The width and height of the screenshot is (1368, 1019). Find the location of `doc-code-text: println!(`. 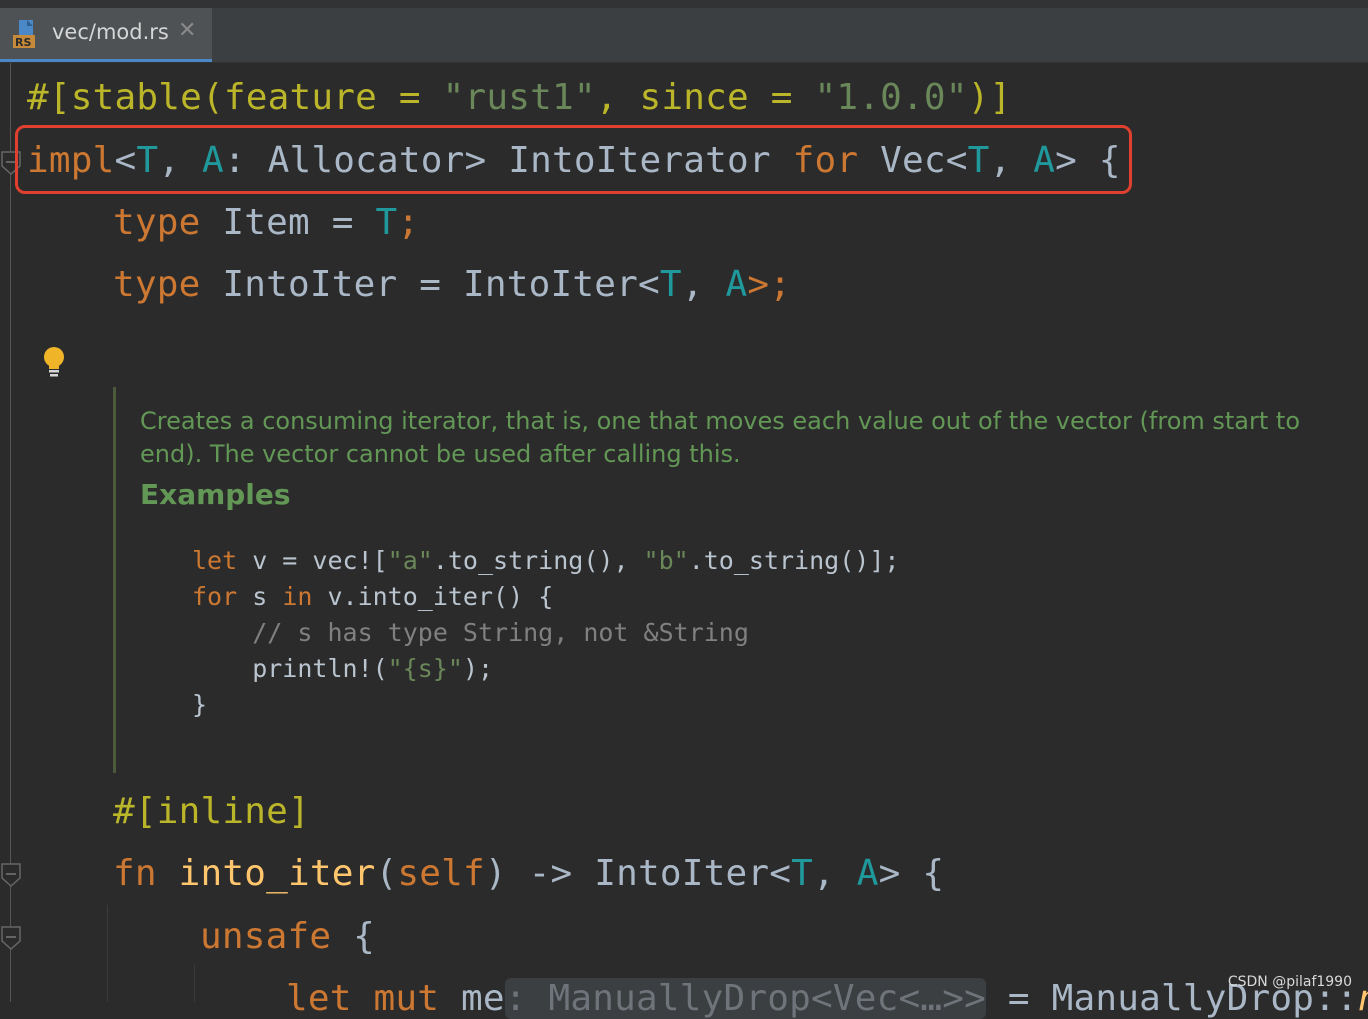

doc-code-text: println!( is located at coordinates (290, 668).